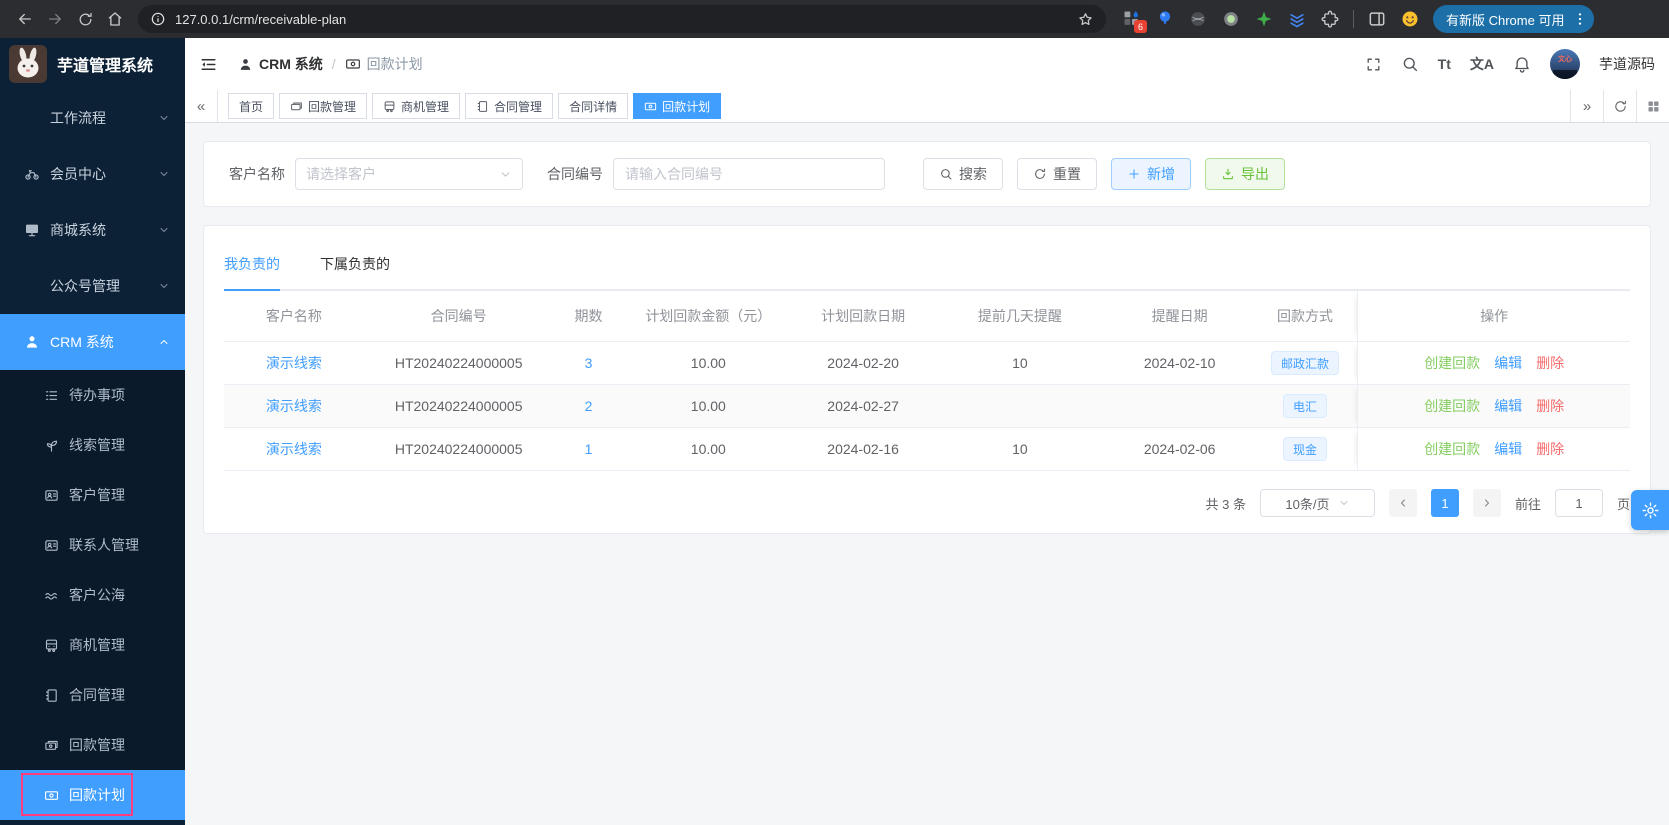 This screenshot has height=825, width=1669. I want to click on browser-back-button, so click(25, 19).